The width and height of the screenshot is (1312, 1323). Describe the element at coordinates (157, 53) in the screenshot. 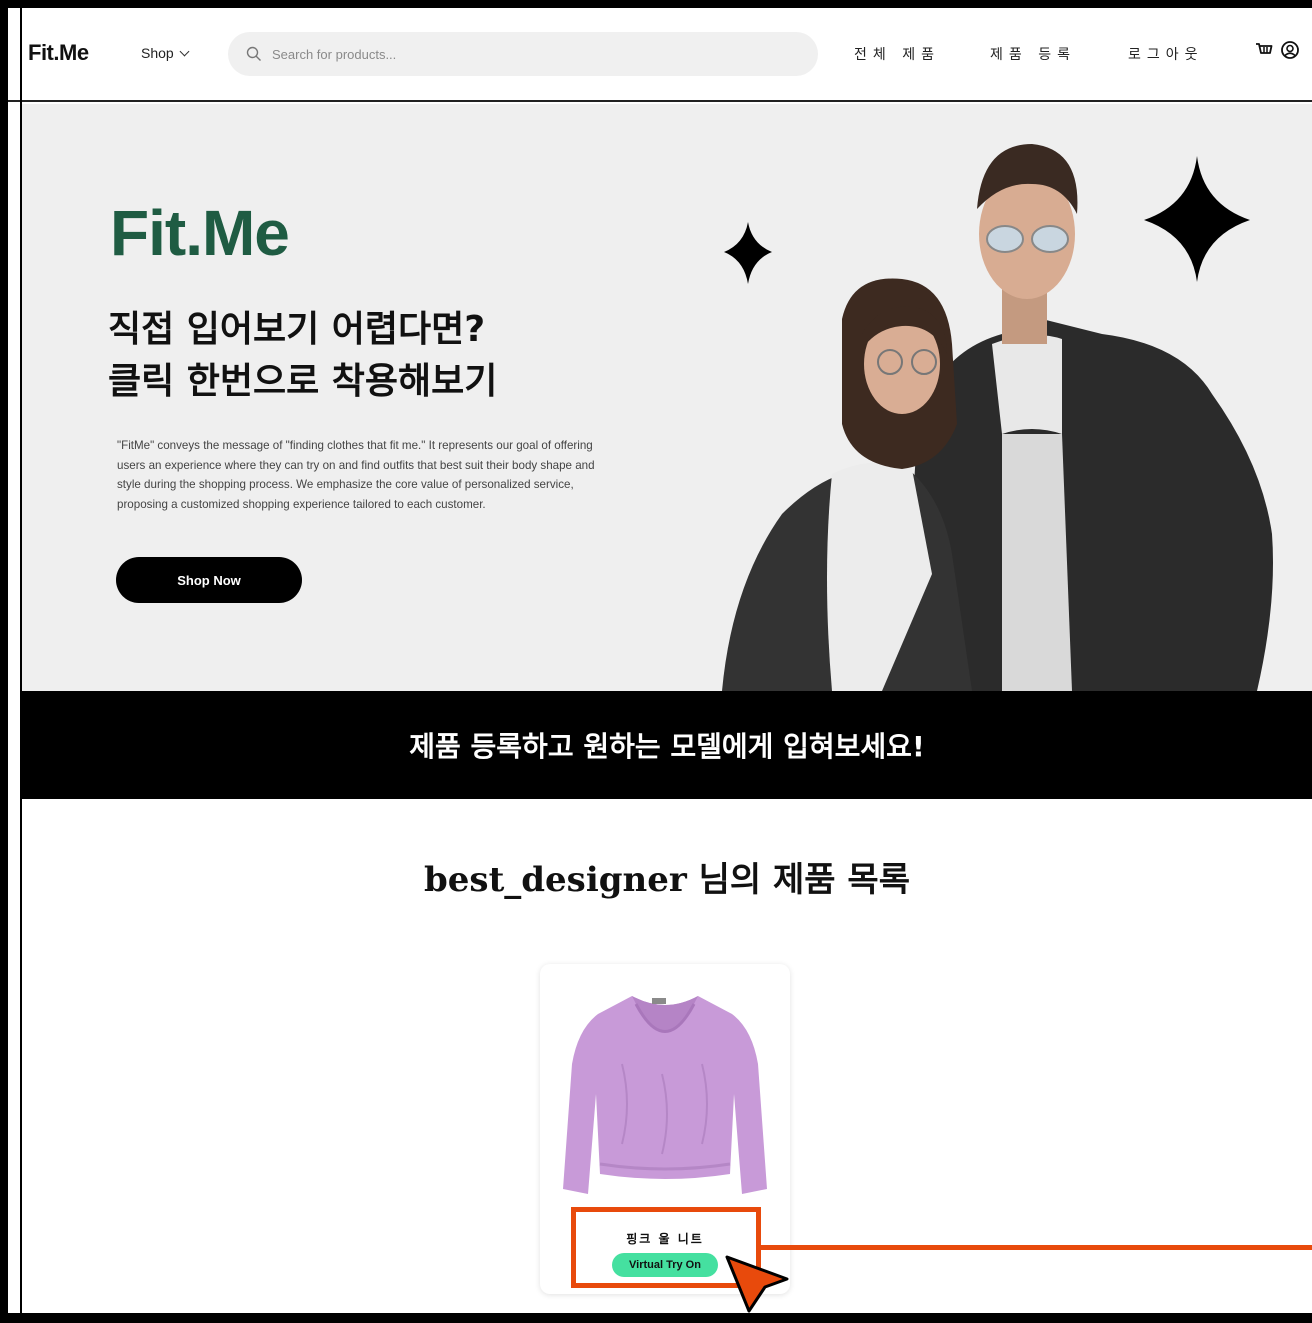

I see `shop-dropdown-label: Shop` at that location.